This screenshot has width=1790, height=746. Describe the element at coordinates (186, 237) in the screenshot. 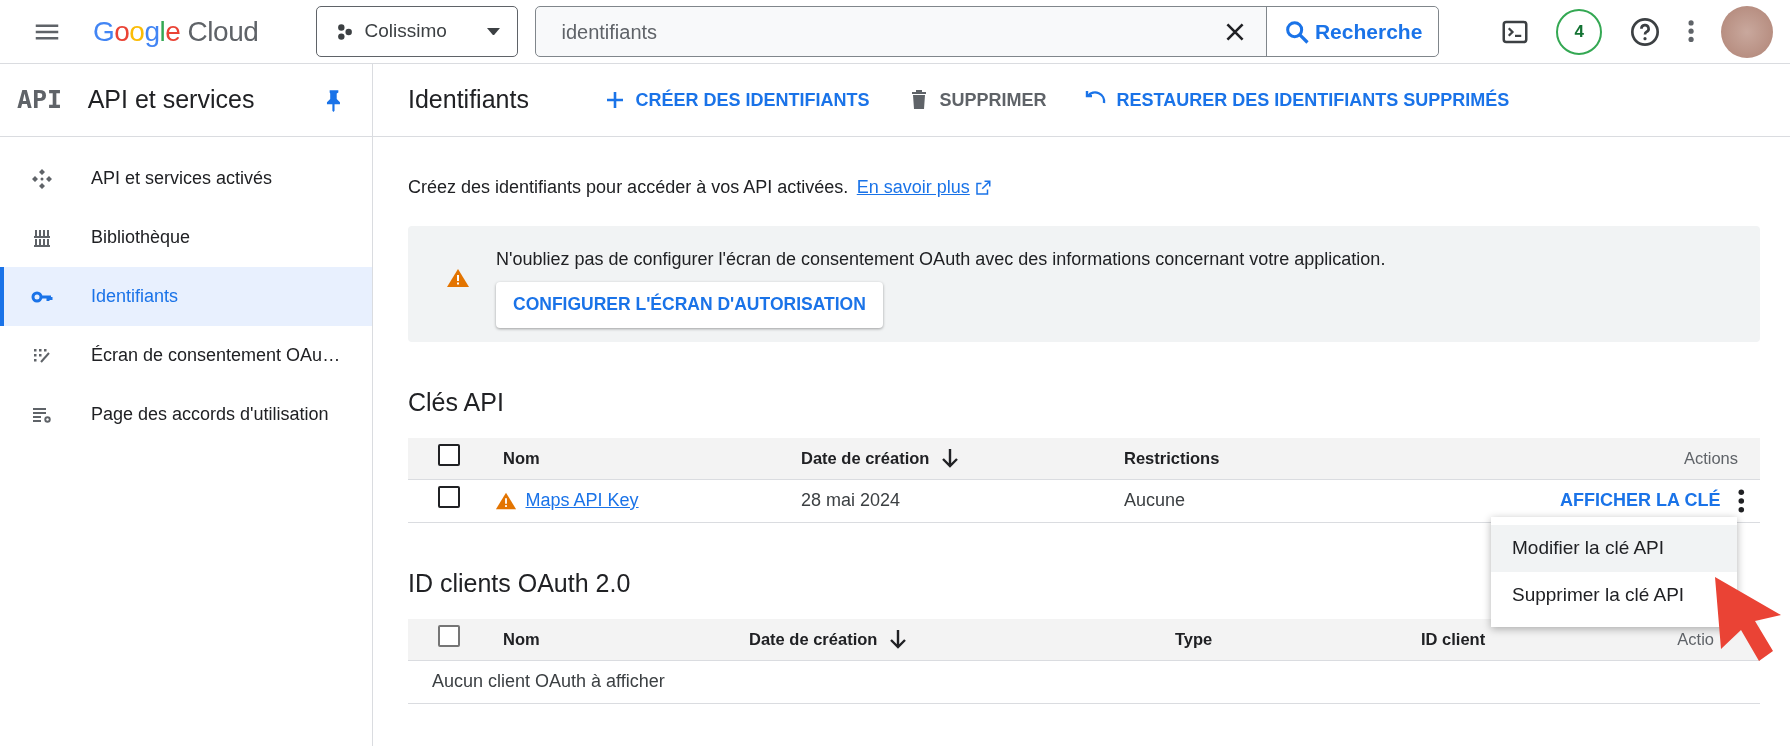

I see `sidebar-item: Bibliothèque` at that location.